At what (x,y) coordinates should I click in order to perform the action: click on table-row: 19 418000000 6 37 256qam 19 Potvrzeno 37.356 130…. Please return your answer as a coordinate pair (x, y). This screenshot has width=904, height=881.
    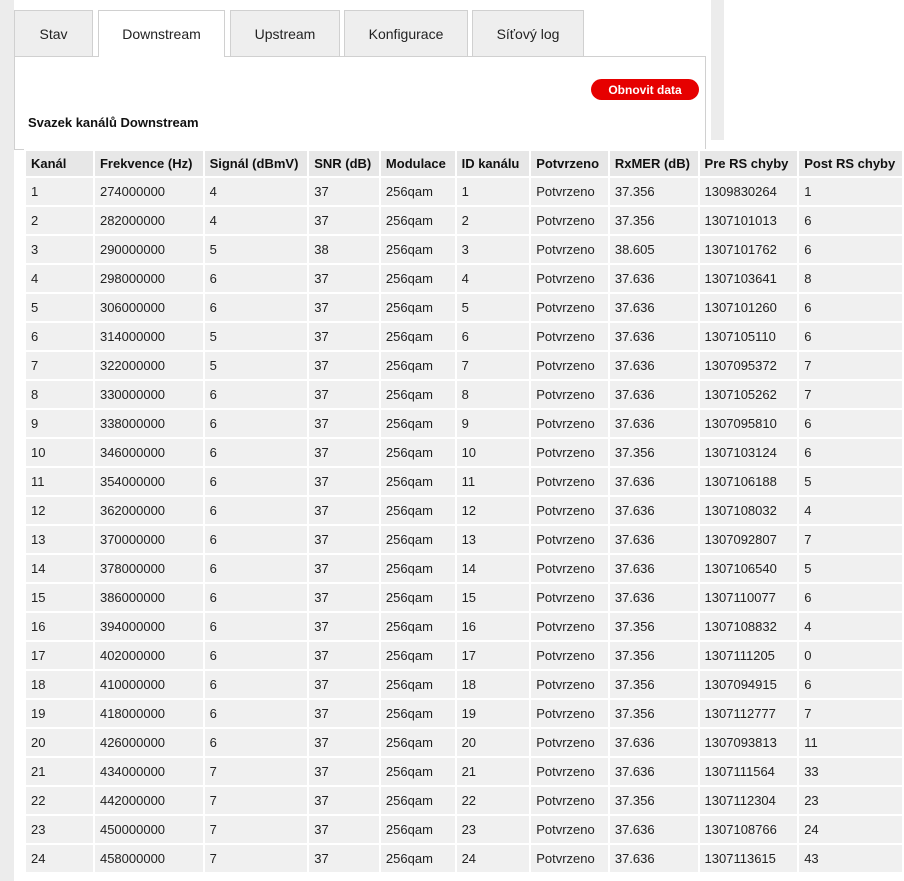
    Looking at the image, I should click on (464, 713).